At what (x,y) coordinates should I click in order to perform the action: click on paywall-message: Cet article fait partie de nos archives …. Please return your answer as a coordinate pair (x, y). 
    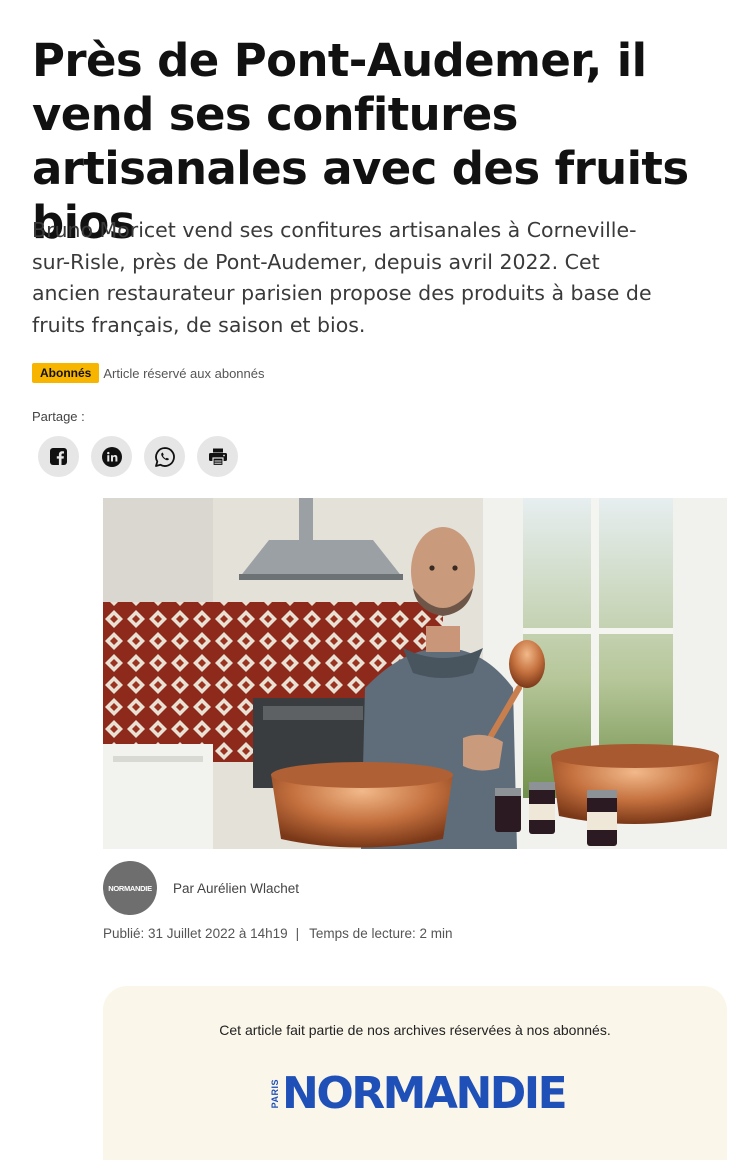
    Looking at the image, I should click on (415, 1030).